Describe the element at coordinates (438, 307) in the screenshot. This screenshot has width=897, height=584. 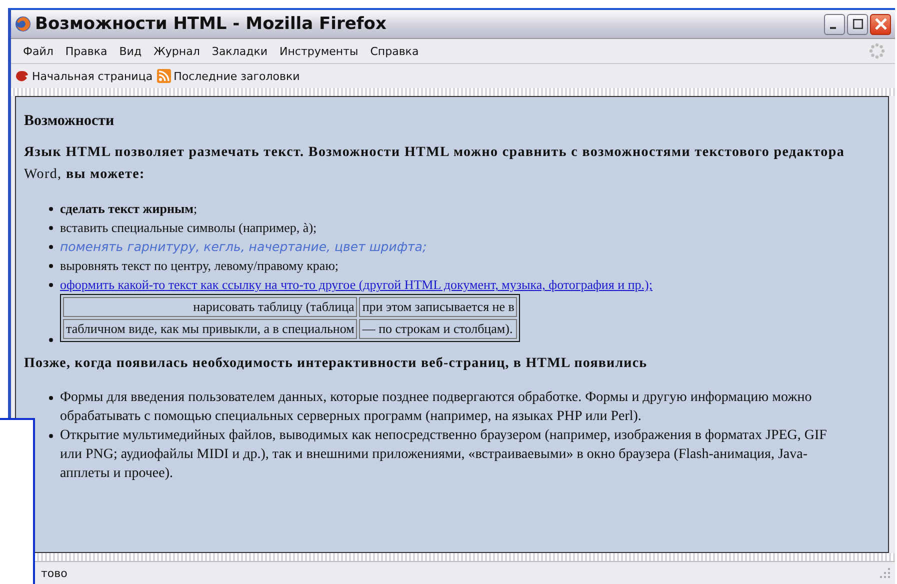
I see `table-cell: при этом записывается не в` at that location.